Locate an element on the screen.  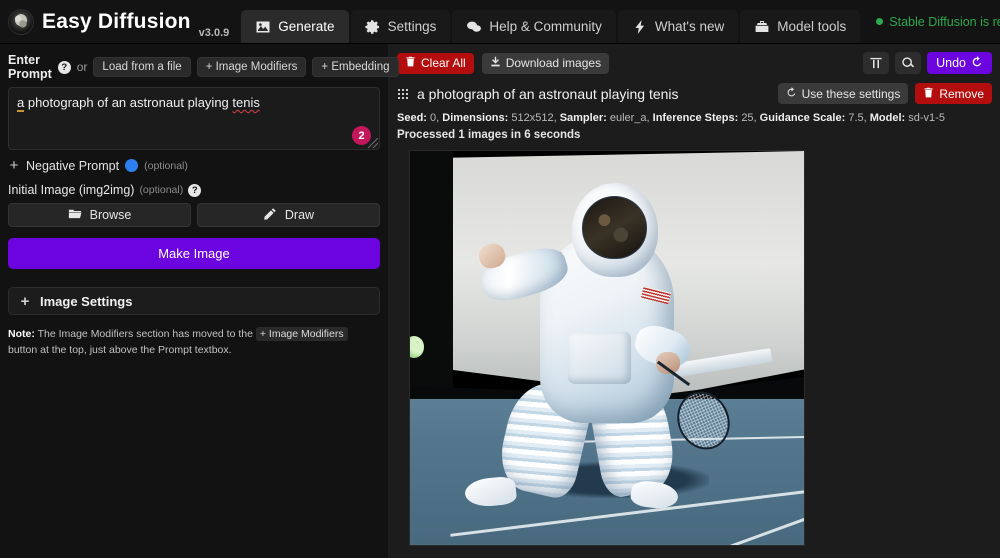
use-these-settings-label: Use these settings is located at coordinates (851, 93).